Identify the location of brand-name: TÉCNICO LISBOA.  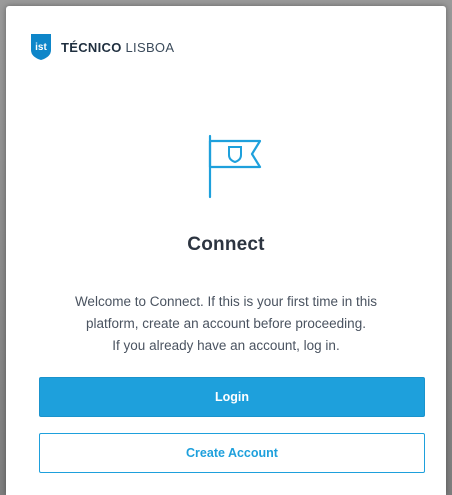
(117, 47).